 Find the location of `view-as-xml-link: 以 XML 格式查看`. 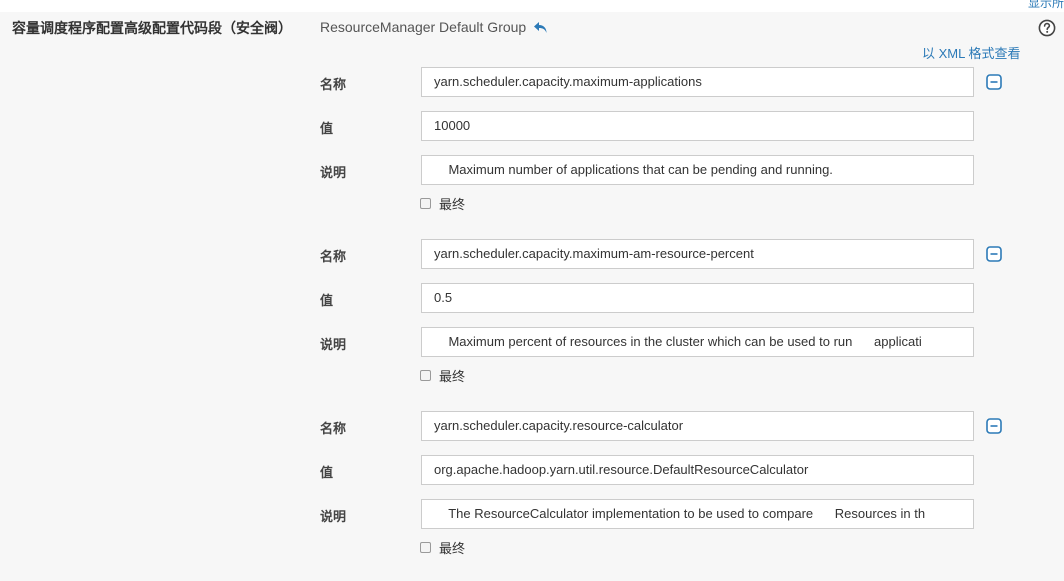

view-as-xml-link: 以 XML 格式查看 is located at coordinates (971, 52).